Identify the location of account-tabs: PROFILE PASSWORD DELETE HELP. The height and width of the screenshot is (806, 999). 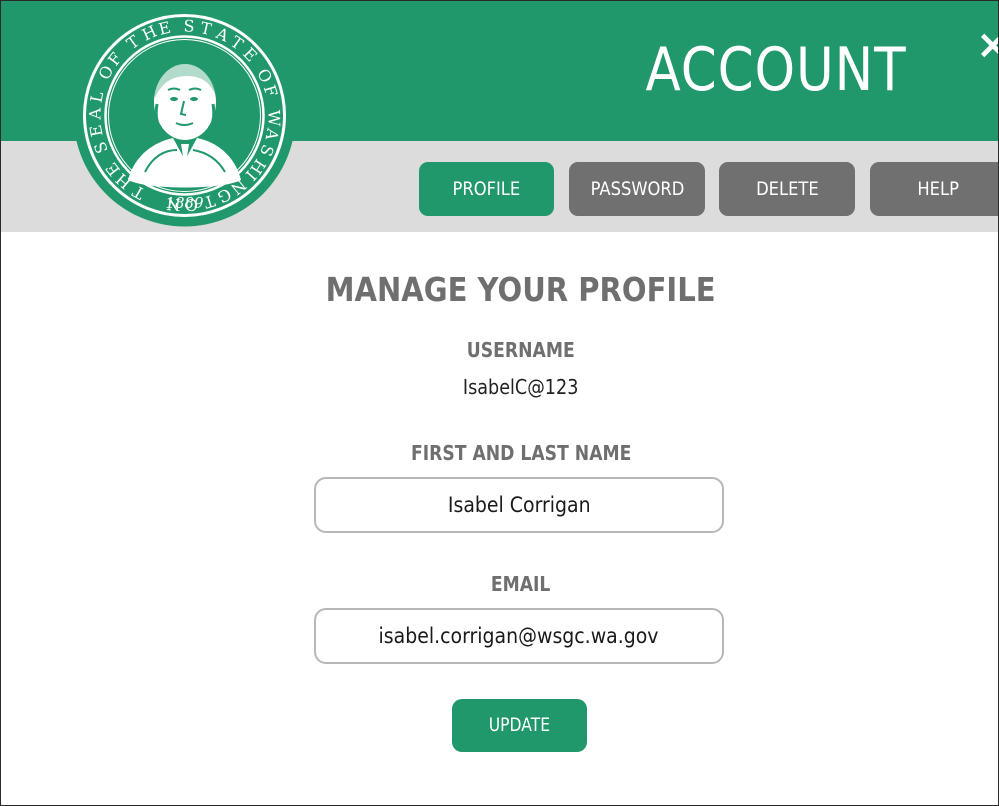
(499, 190).